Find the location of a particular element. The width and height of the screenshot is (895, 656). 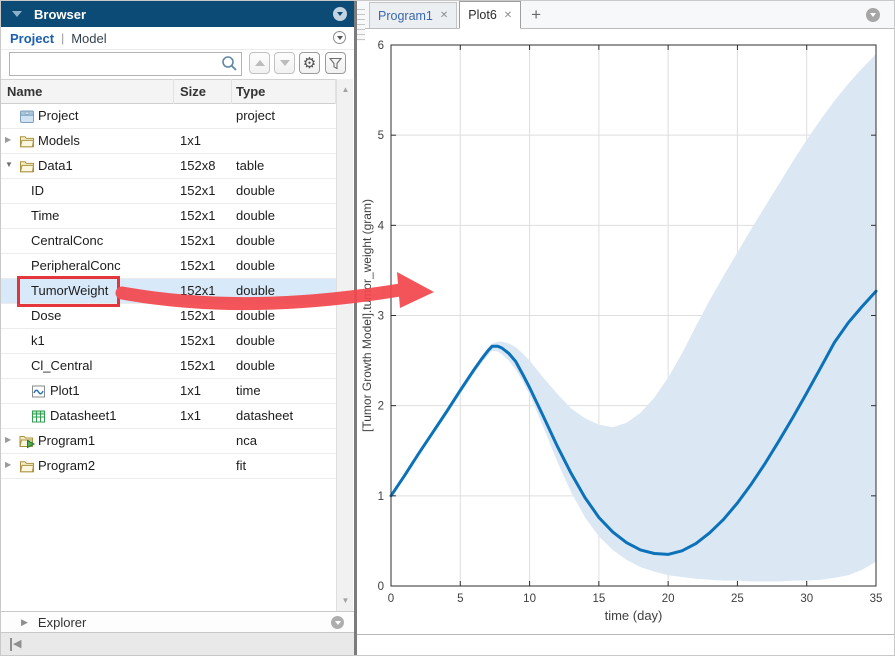

table-row: Time 152x1 double is located at coordinates (168, 216).